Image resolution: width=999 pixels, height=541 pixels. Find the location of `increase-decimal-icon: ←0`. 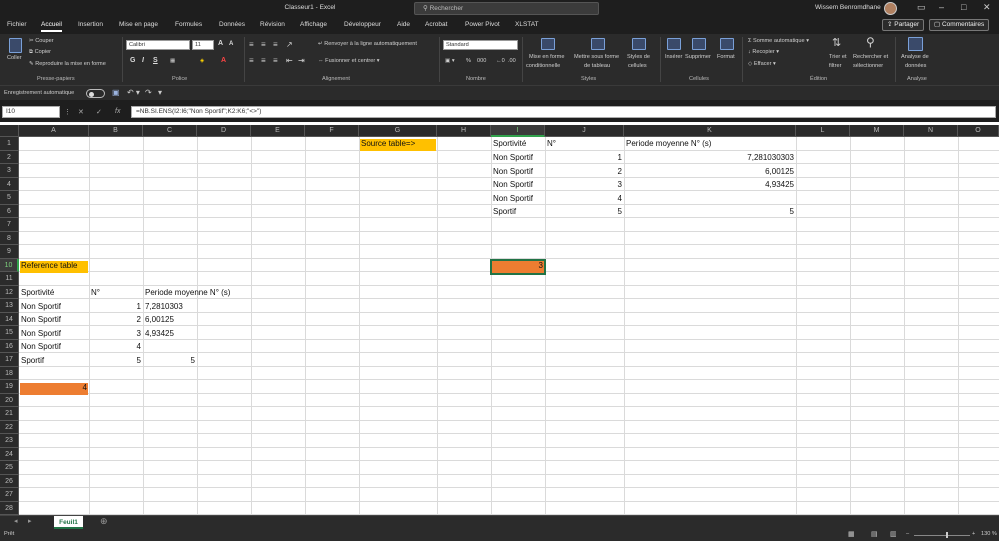

increase-decimal-icon: ←0 is located at coordinates (500, 61).